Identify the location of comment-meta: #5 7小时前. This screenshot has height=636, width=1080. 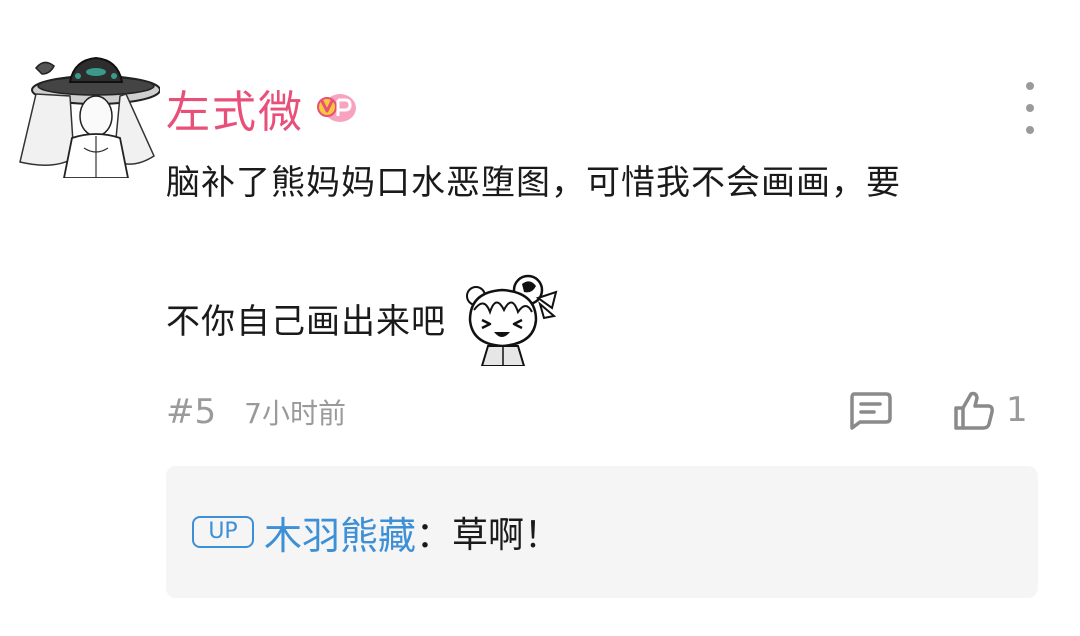
(256, 412).